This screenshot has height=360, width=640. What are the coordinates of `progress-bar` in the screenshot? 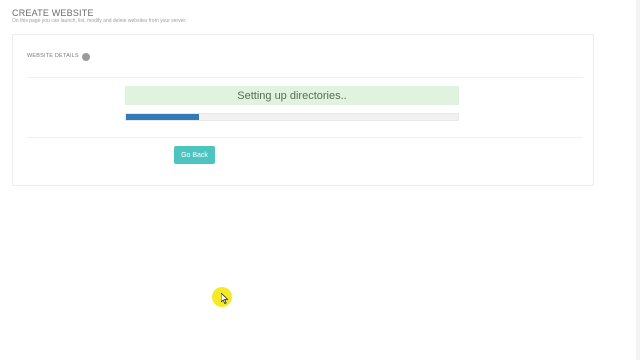 It's located at (292, 117).